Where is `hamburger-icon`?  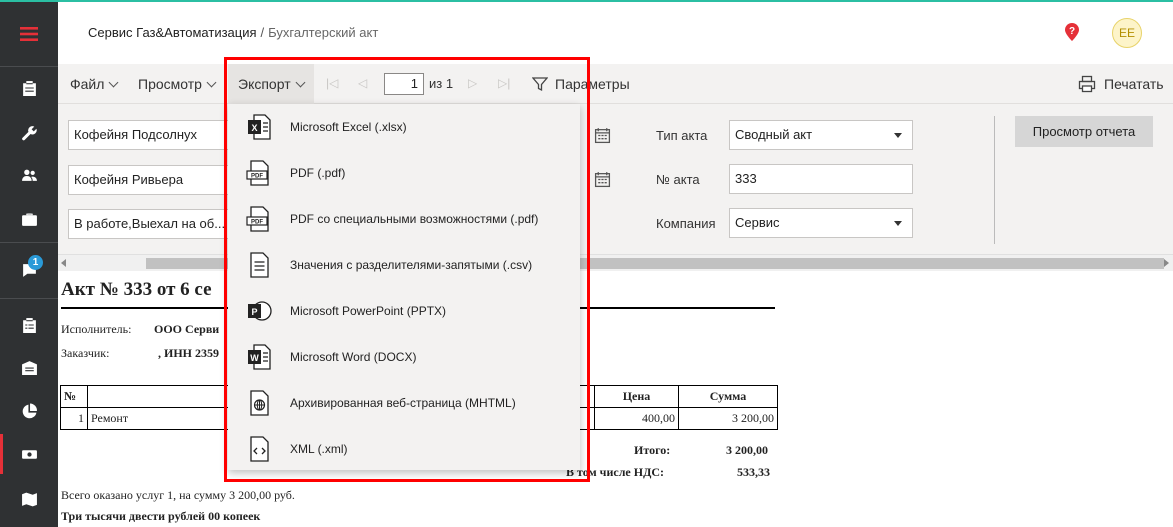 hamburger-icon is located at coordinates (29, 34).